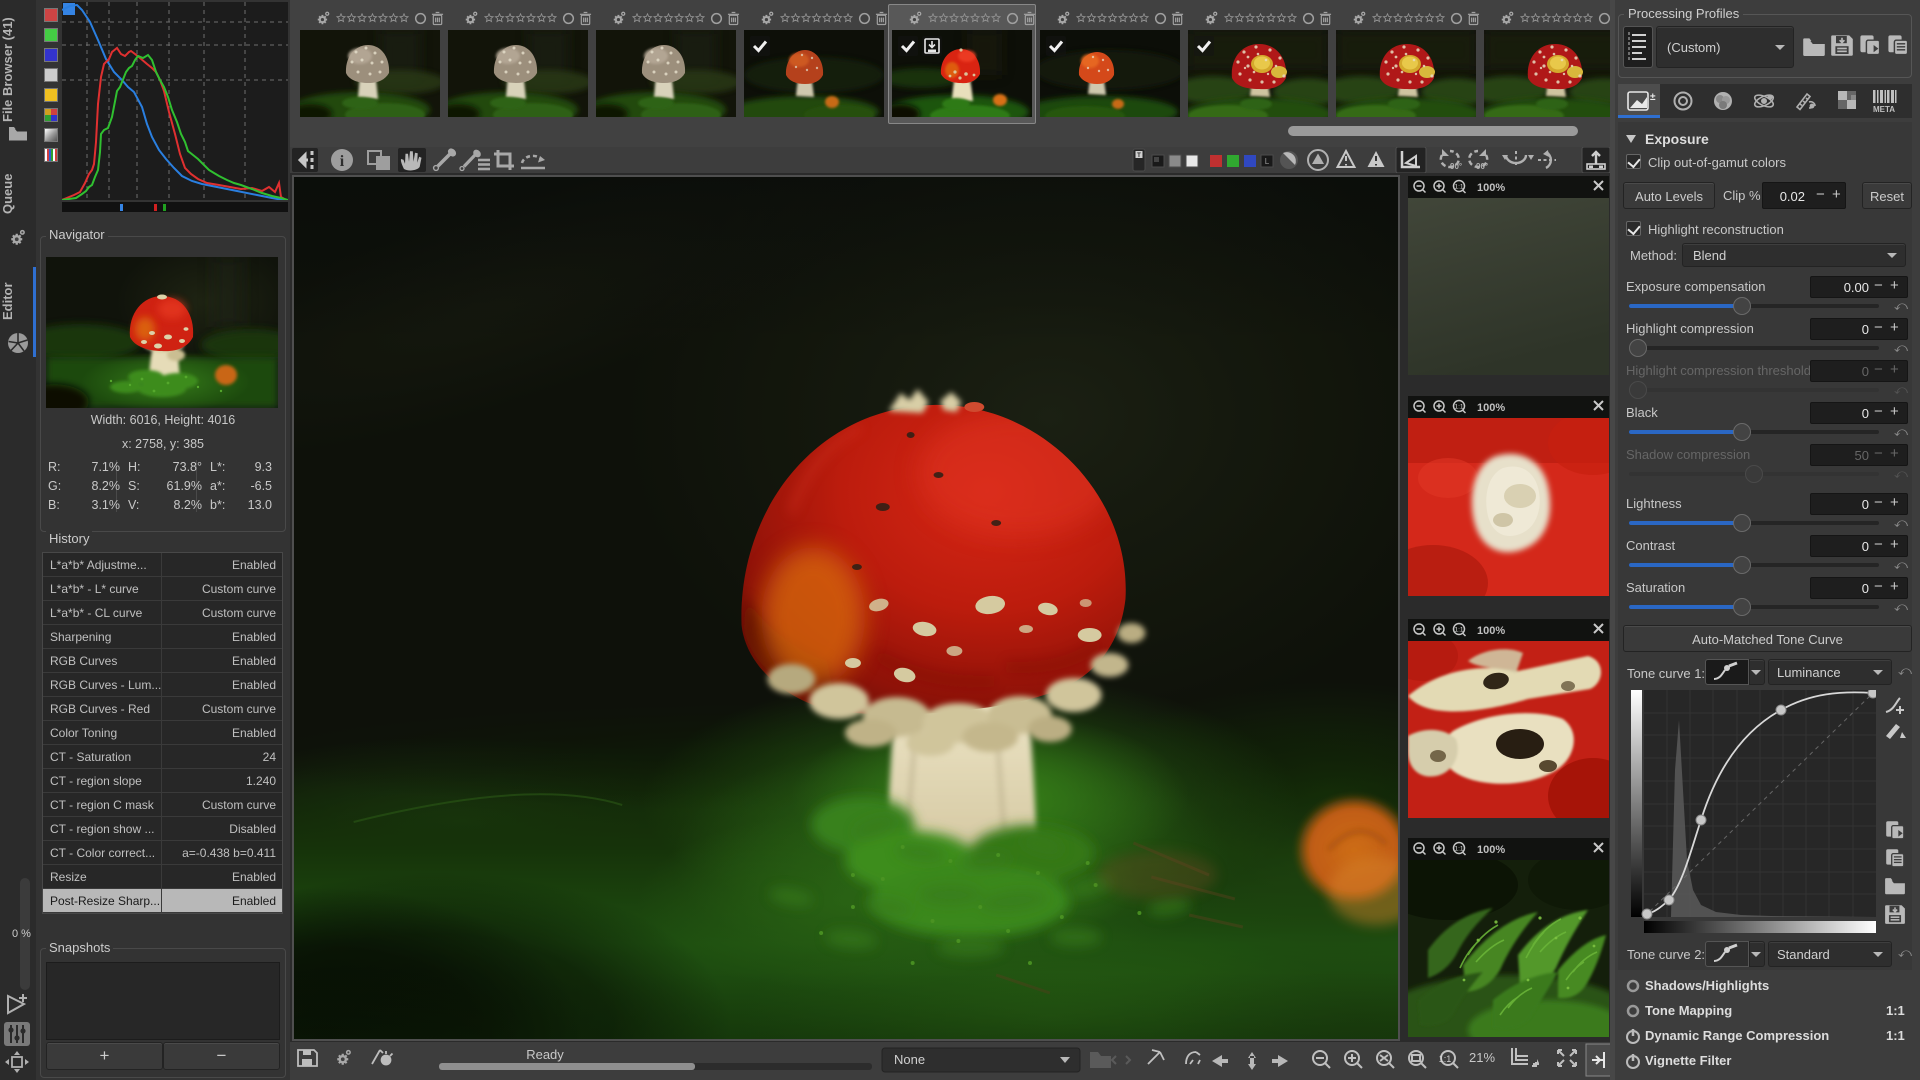 This screenshot has height=1080, width=1920. I want to click on svg-text: 1:1, so click(1445, 1059).